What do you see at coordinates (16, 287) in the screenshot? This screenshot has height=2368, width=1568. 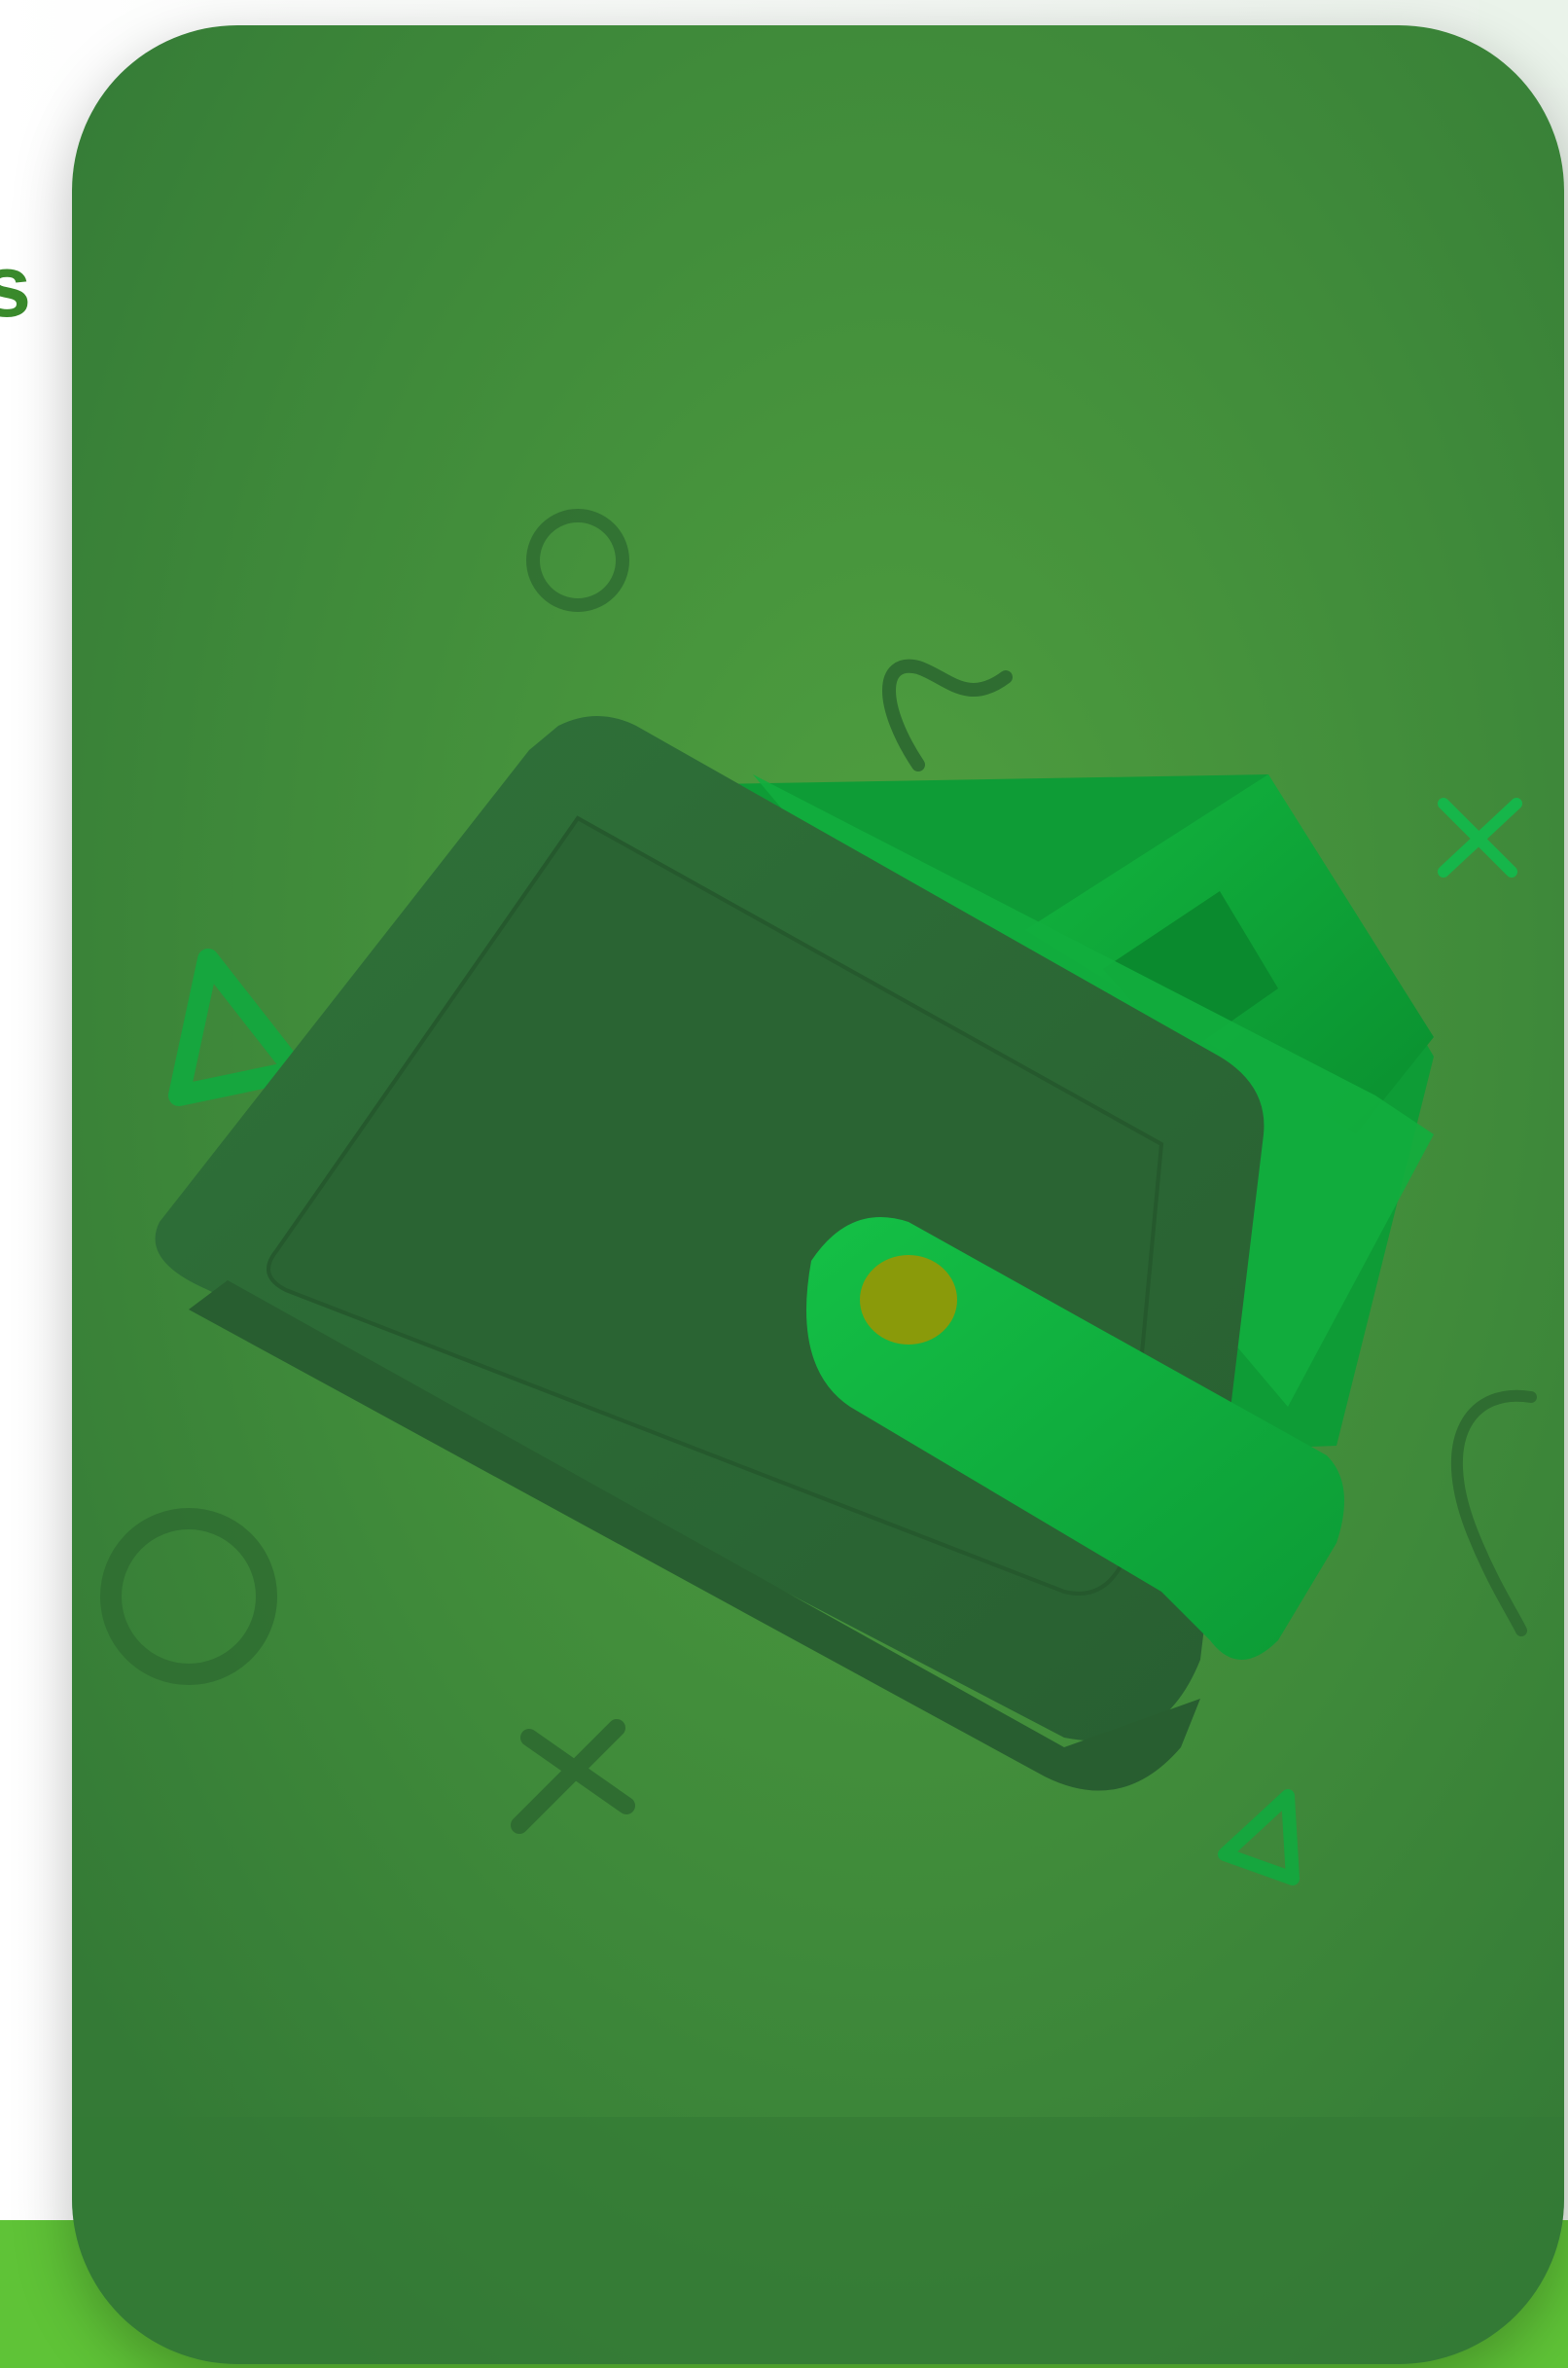 I see `cropped-heading-letter: s` at bounding box center [16, 287].